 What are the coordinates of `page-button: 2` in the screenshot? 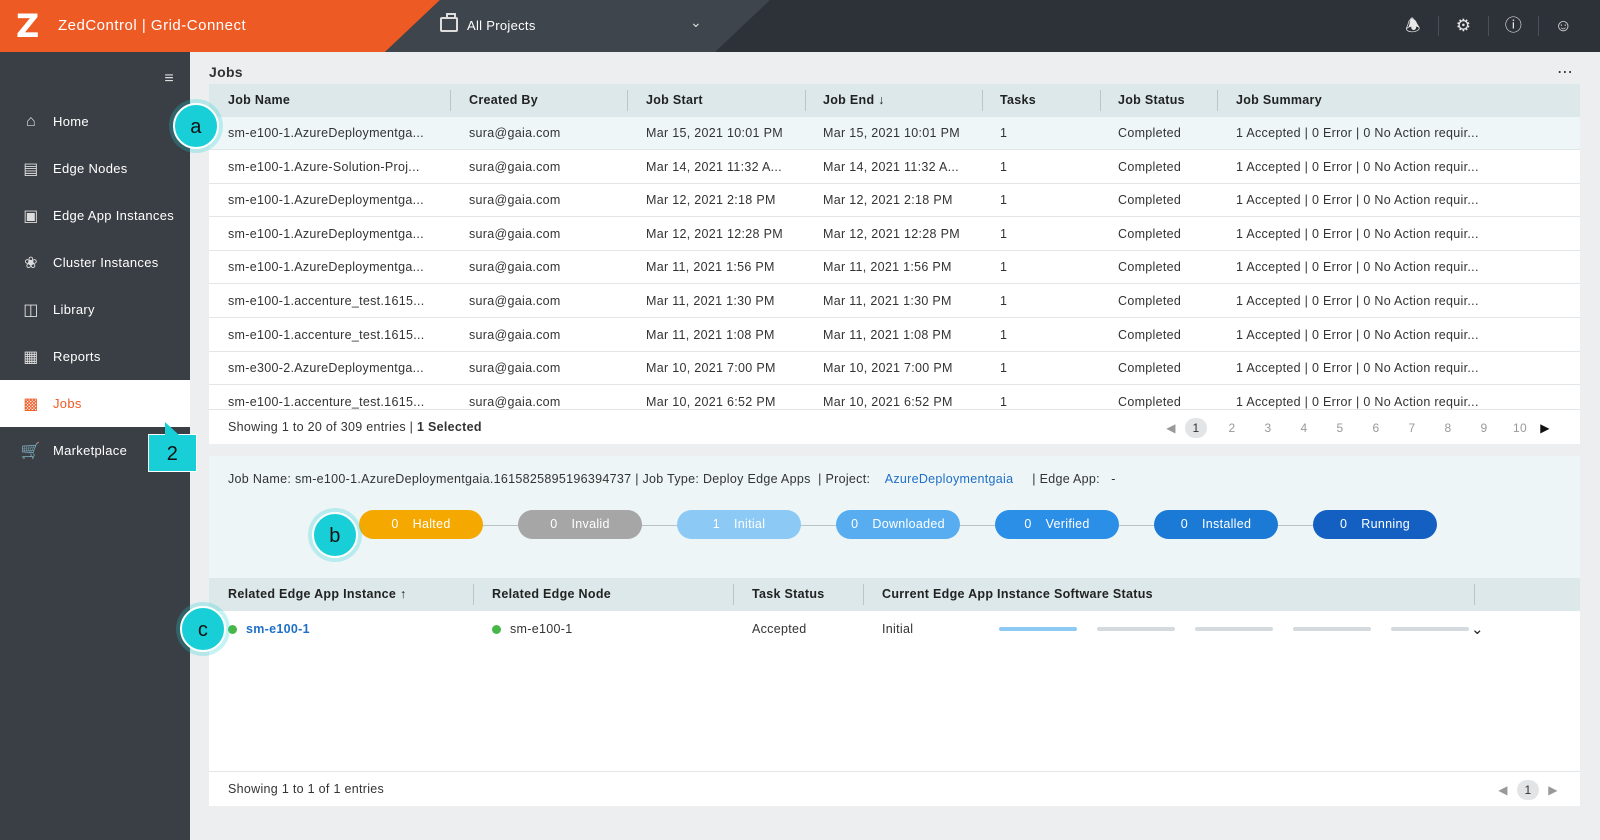 It's located at (1232, 428).